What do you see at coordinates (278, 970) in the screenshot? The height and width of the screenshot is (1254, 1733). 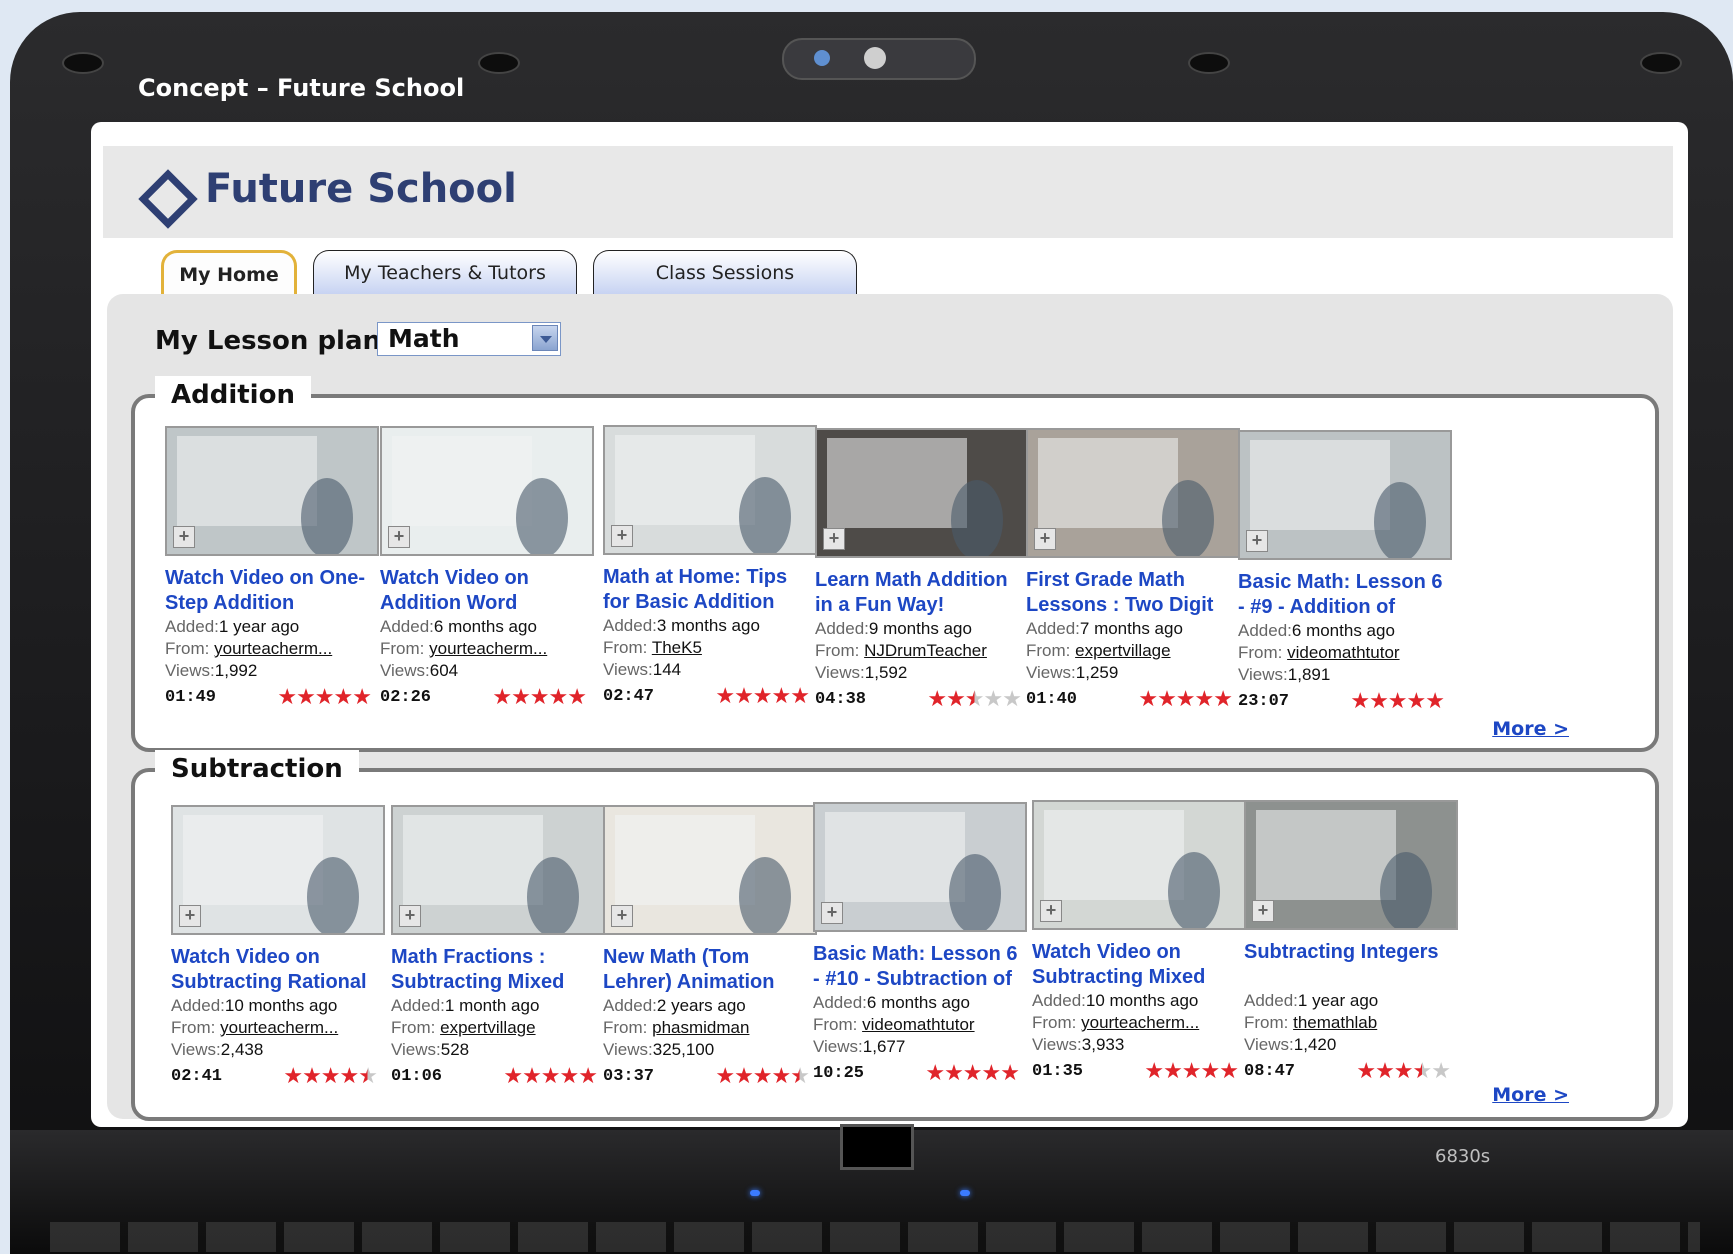 I see `video-title-link: Watch Video on Subtracting Rational` at bounding box center [278, 970].